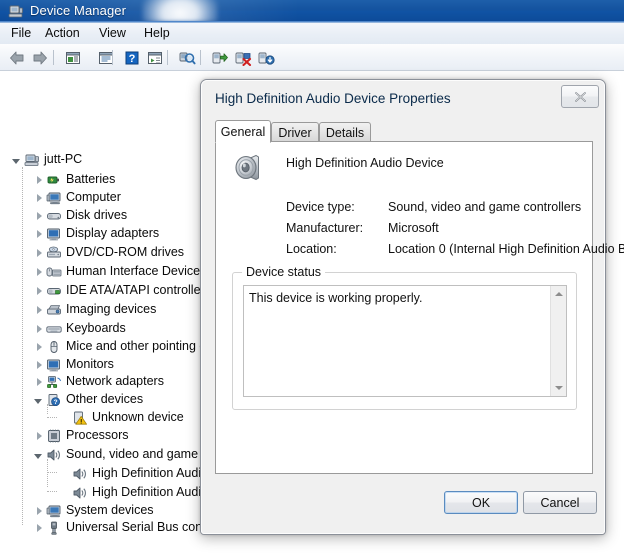 The height and width of the screenshot is (555, 624). I want to click on disk-drive-icon, so click(54, 215).